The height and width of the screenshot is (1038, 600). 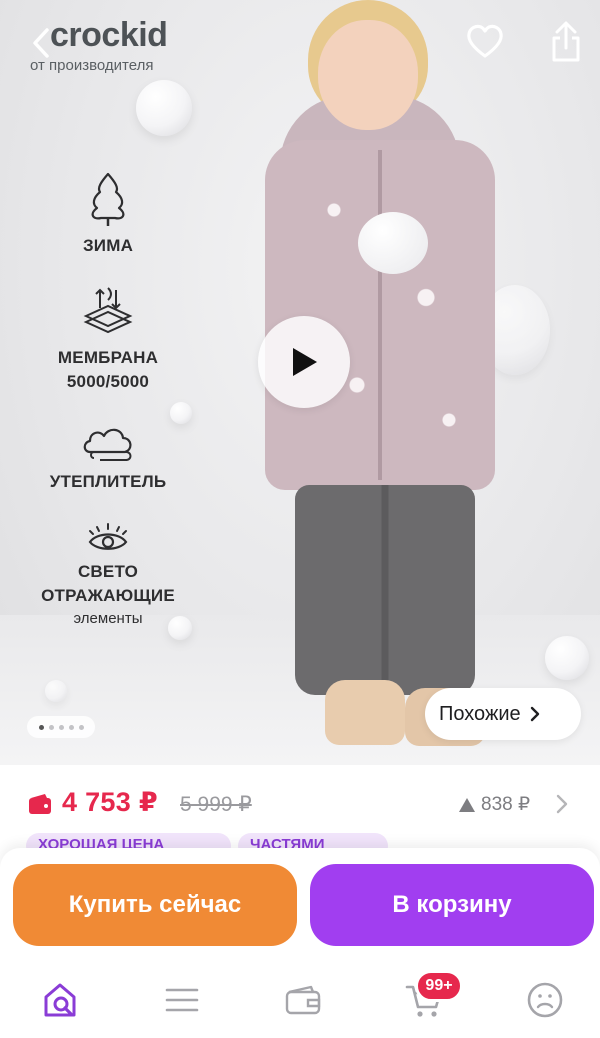 What do you see at coordinates (108, 245) in the screenshot?
I see `feature-title: ЗИМА` at bounding box center [108, 245].